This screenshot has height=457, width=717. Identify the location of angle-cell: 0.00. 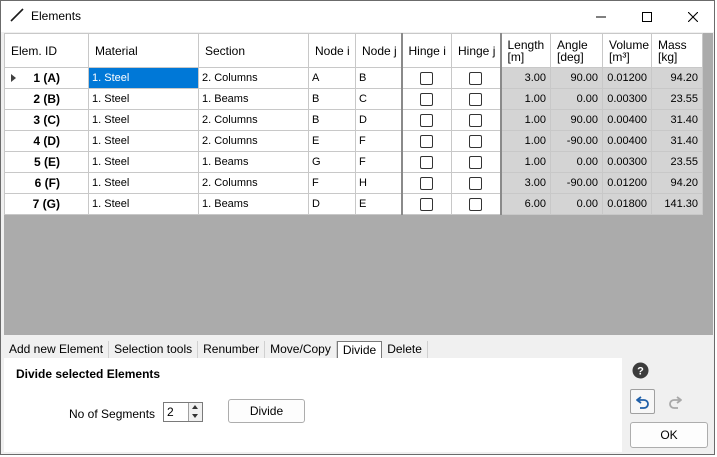
(576, 99).